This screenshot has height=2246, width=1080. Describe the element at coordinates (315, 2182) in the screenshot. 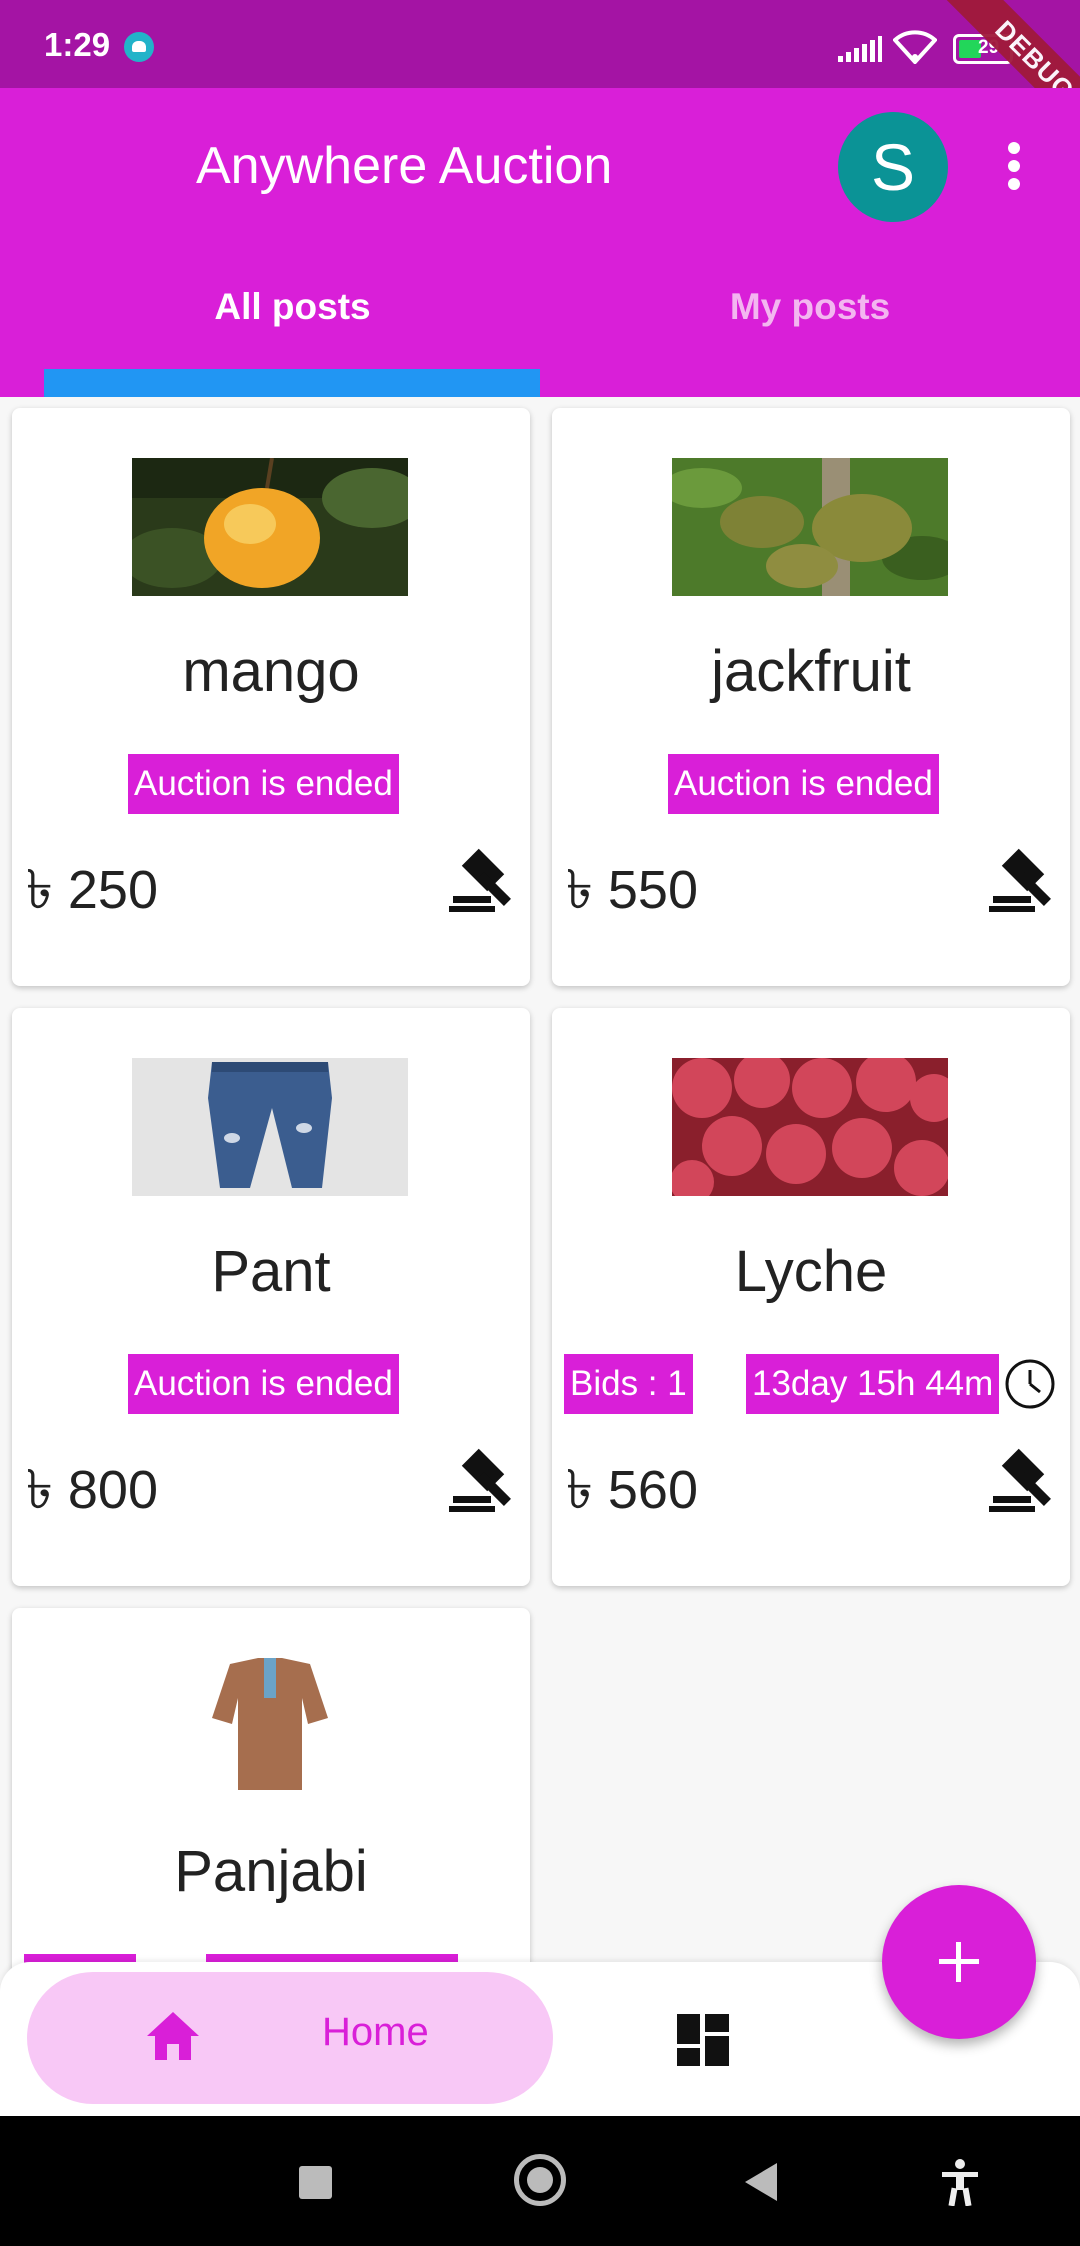

I see `recent-apps-icon` at that location.